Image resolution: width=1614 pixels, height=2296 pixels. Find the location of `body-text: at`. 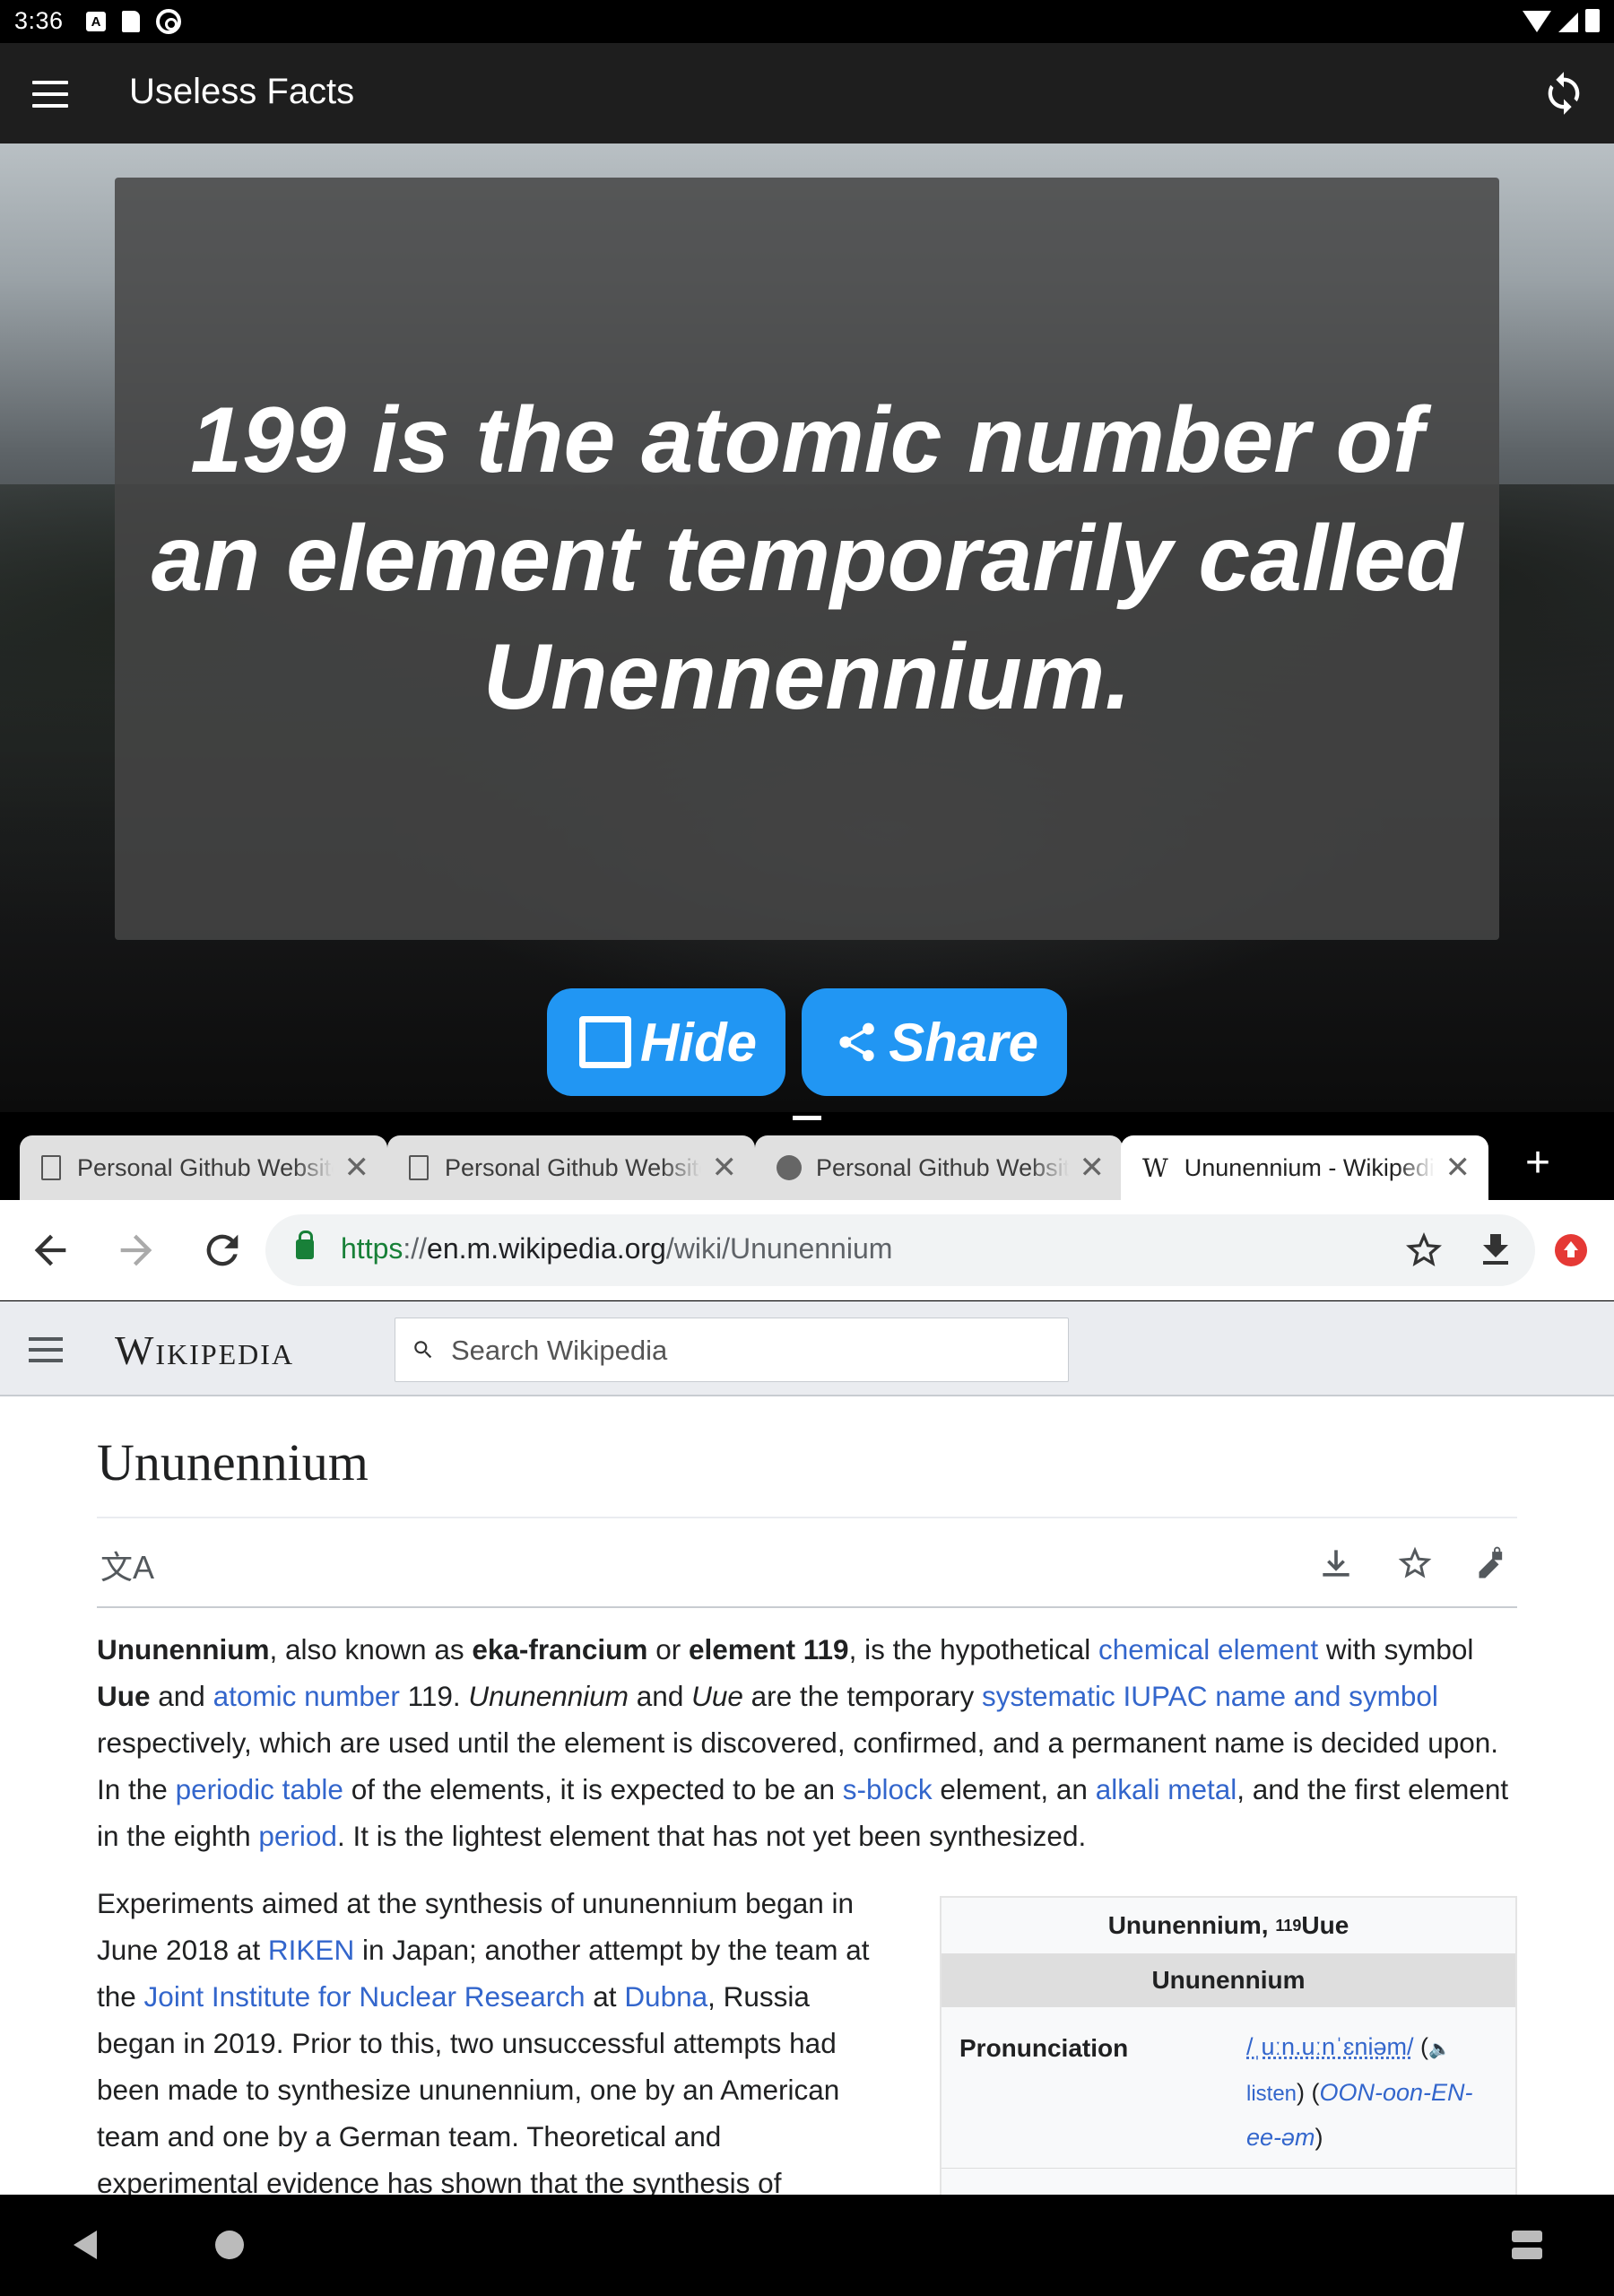

body-text: at is located at coordinates (605, 1996).